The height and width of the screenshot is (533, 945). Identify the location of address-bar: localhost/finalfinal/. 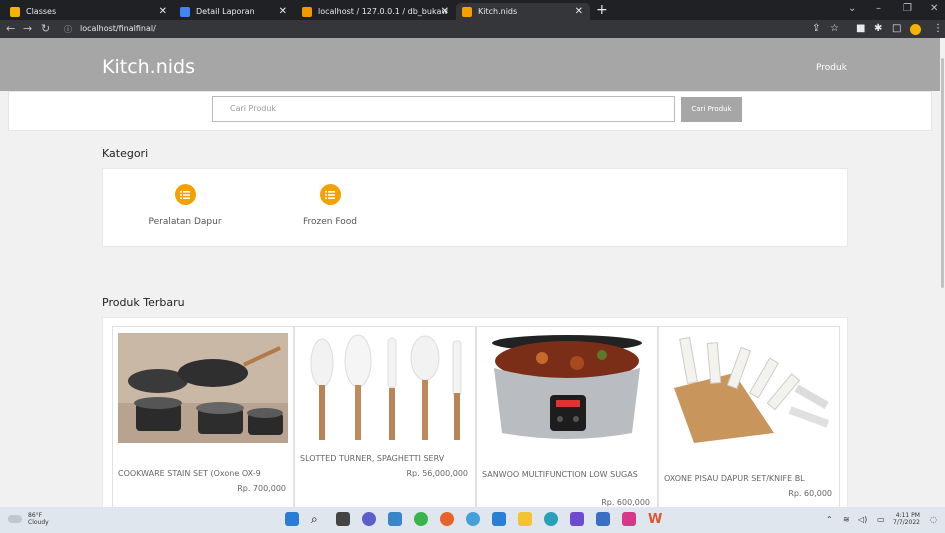
(510, 29).